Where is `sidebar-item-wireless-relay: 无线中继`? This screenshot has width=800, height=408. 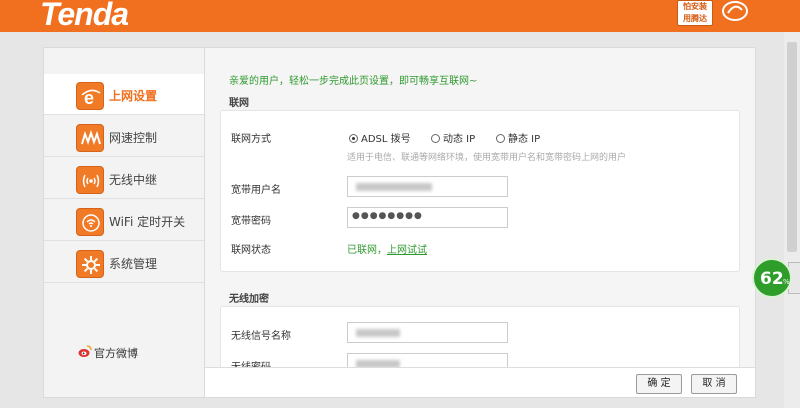
sidebar-item-wireless-relay: 无线中继 is located at coordinates (124, 178).